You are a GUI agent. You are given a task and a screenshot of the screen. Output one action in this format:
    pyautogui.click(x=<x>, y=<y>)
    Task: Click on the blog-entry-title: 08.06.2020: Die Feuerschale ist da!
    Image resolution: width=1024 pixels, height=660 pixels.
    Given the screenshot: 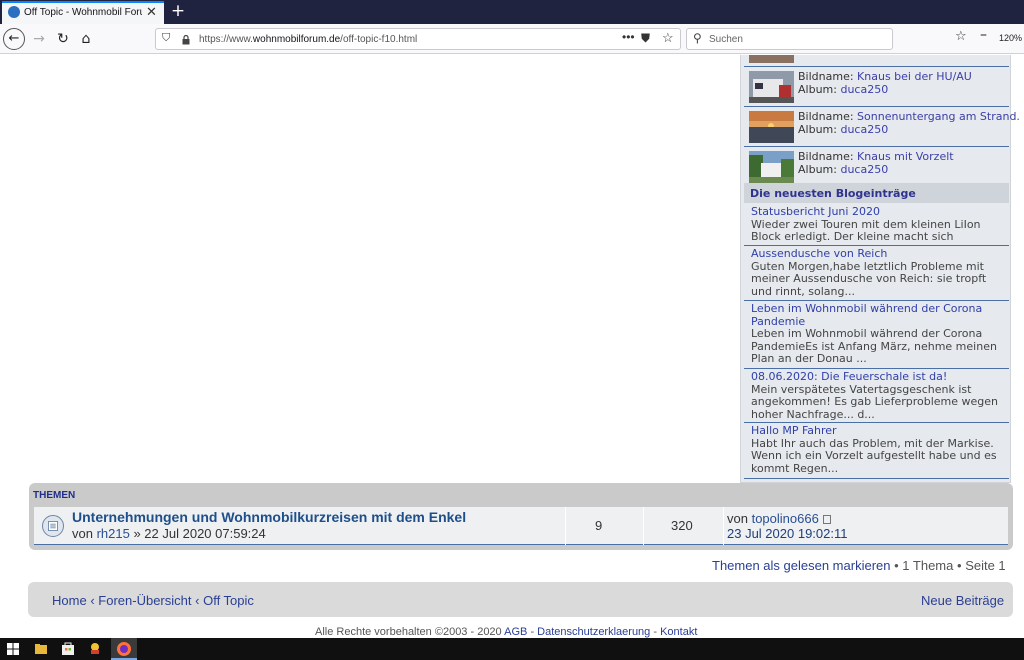 What is the action you would take?
    pyautogui.click(x=878, y=377)
    